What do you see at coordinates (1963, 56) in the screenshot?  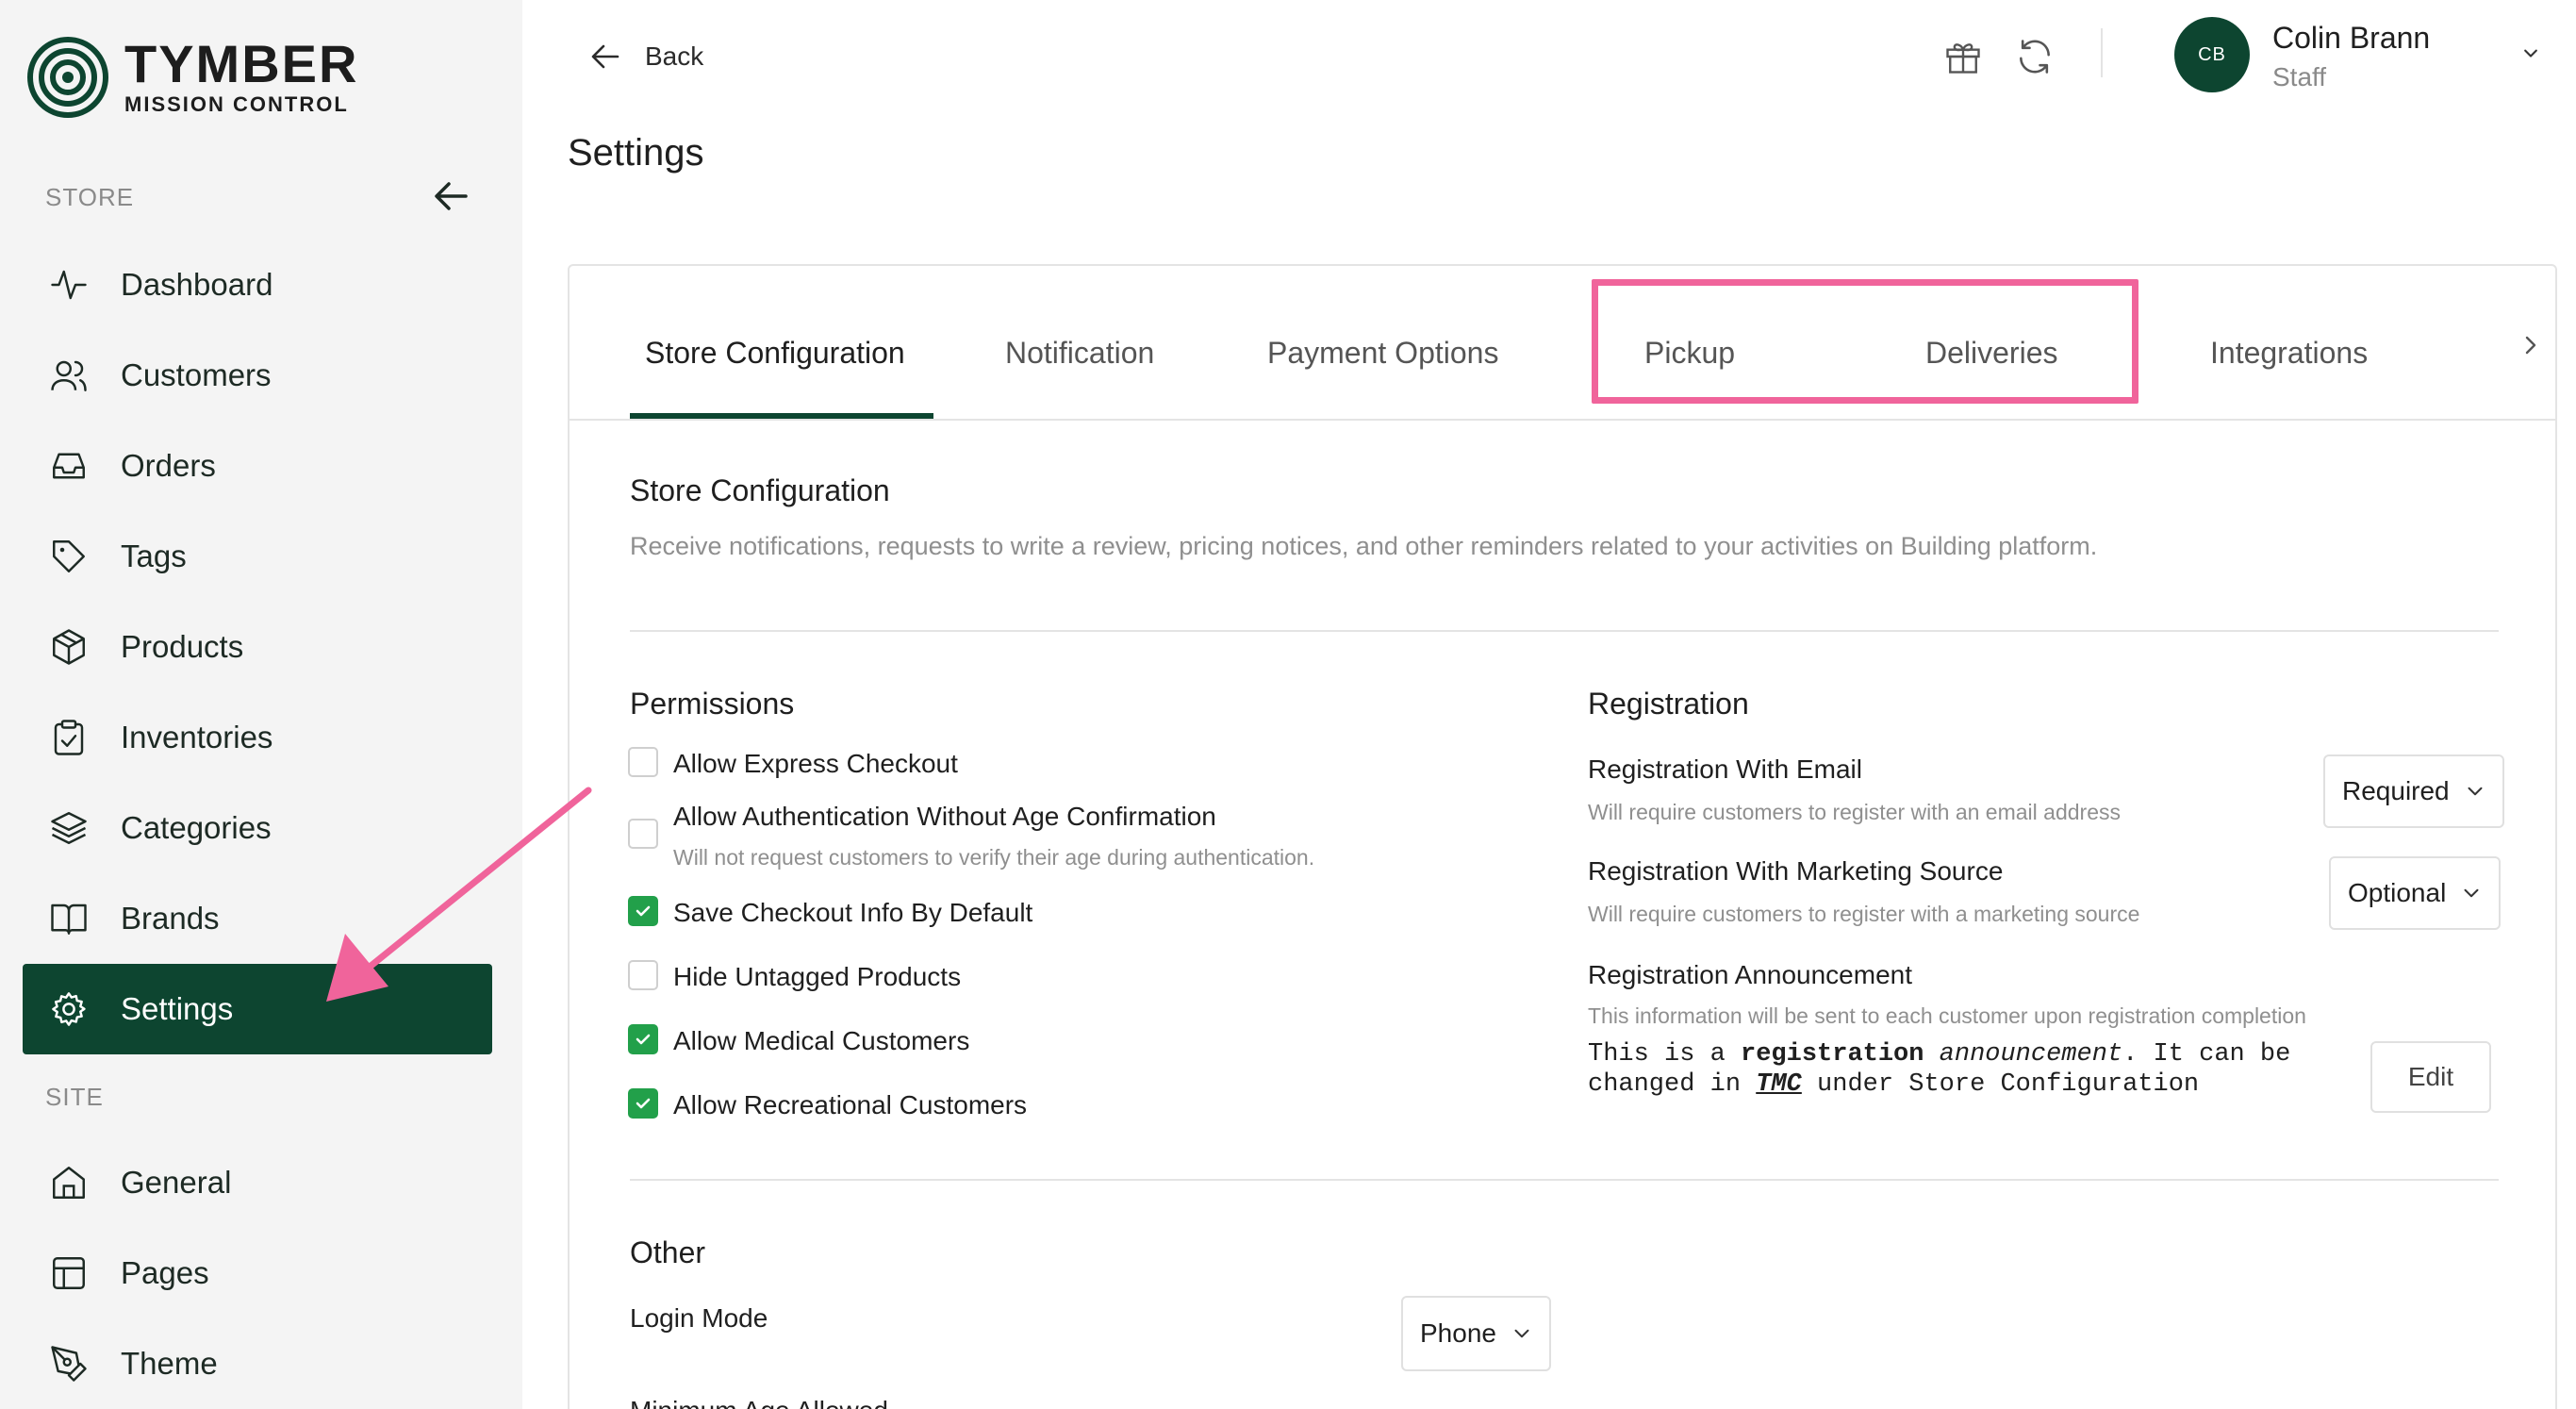 I see `gift-icon` at bounding box center [1963, 56].